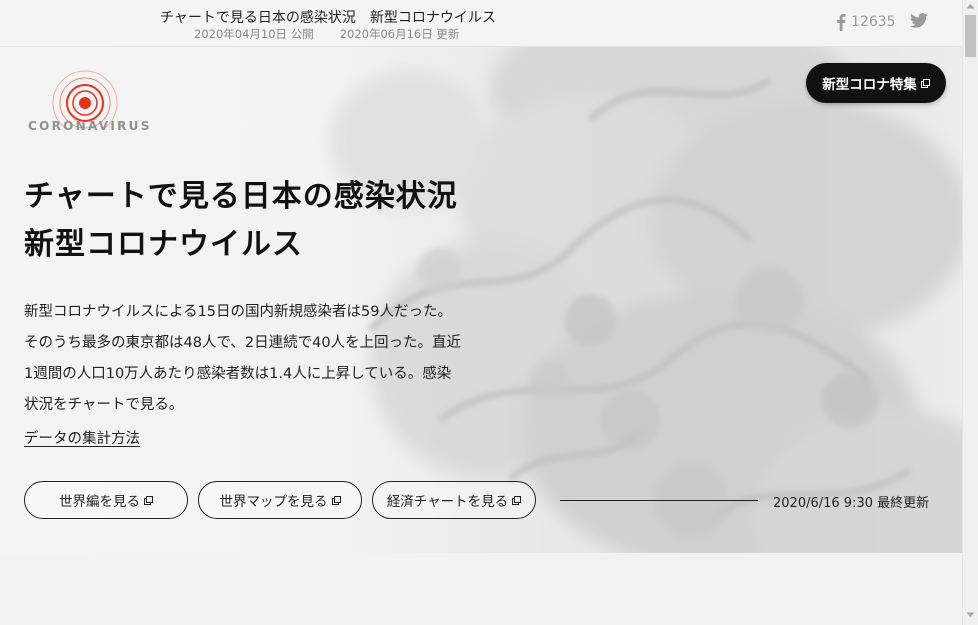 This screenshot has height=625, width=978. I want to click on economy-chart-button: 経済チャートを見る, so click(454, 500).